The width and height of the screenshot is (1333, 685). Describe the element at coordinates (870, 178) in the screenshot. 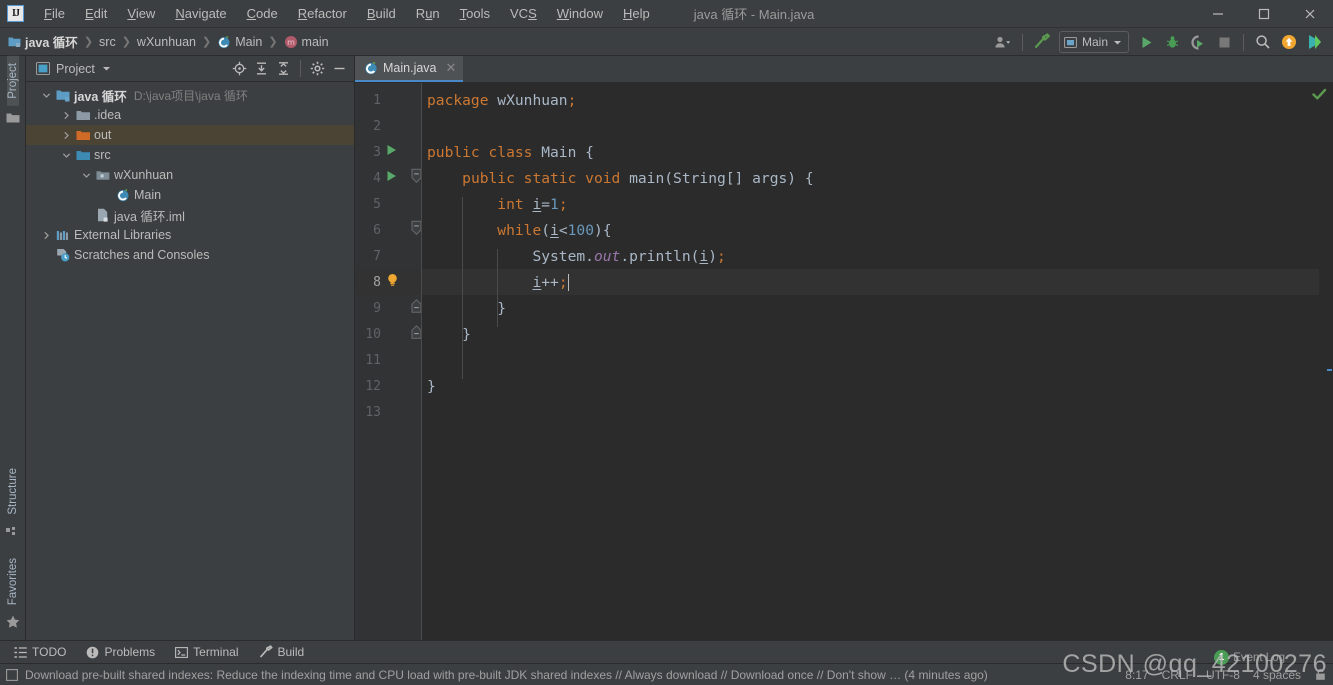

I see `code-line: public static void main(String[] args) {` at that location.